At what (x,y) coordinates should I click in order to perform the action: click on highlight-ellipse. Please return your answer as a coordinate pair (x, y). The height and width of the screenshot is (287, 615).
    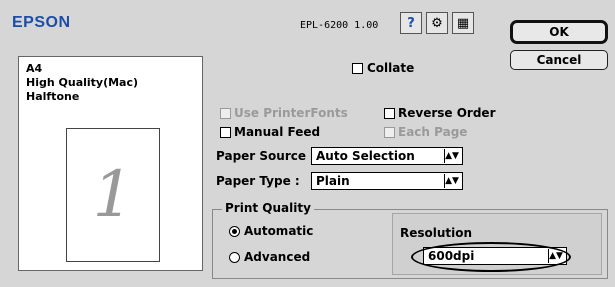
    Looking at the image, I should click on (491, 257).